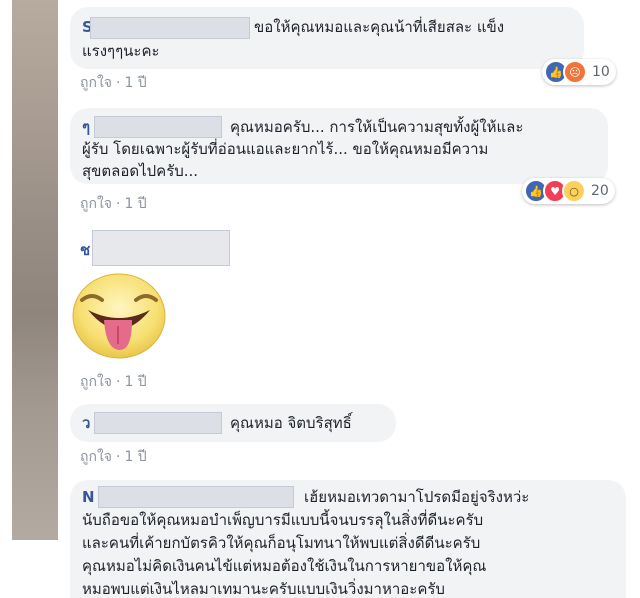 Image resolution: width=640 pixels, height=598 pixels. I want to click on comment-text: คุณหมอ จิตบริสุทธิ์, so click(291, 423).